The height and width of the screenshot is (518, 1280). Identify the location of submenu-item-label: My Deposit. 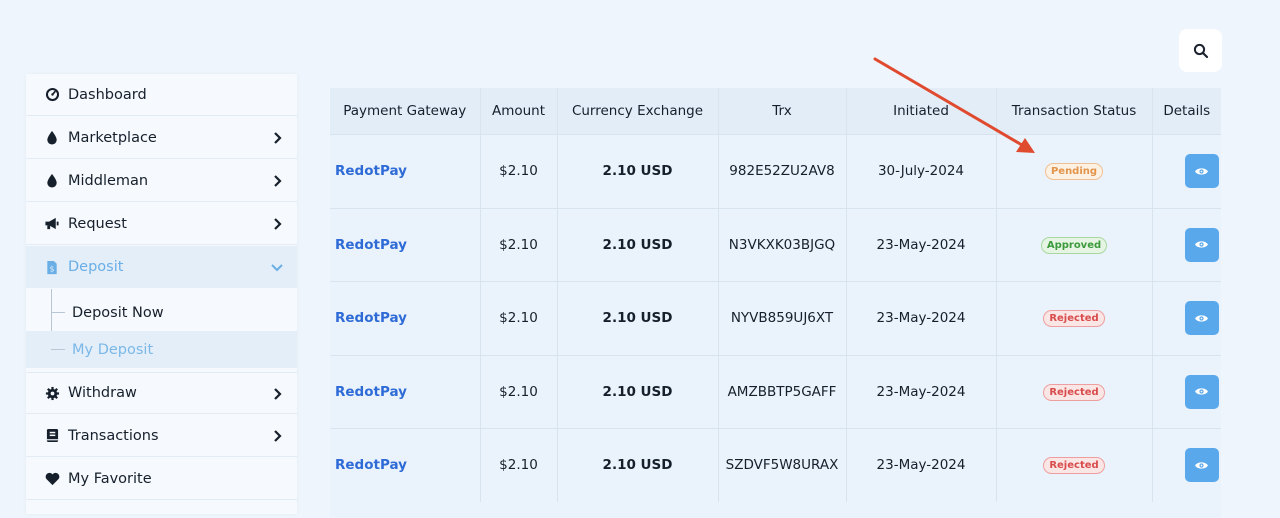
(113, 349).